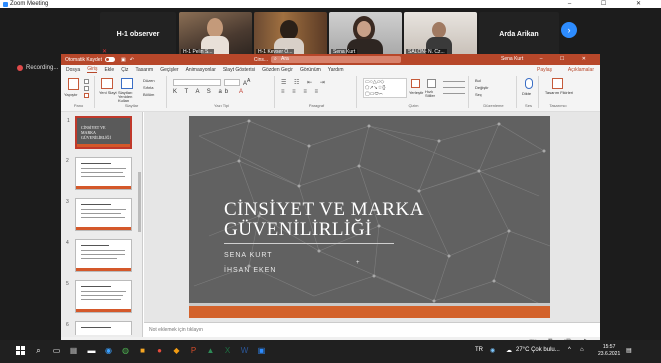  What do you see at coordinates (567, 59) in the screenshot?
I see `ppt-window-controls: – ☐ ✕` at bounding box center [567, 59].